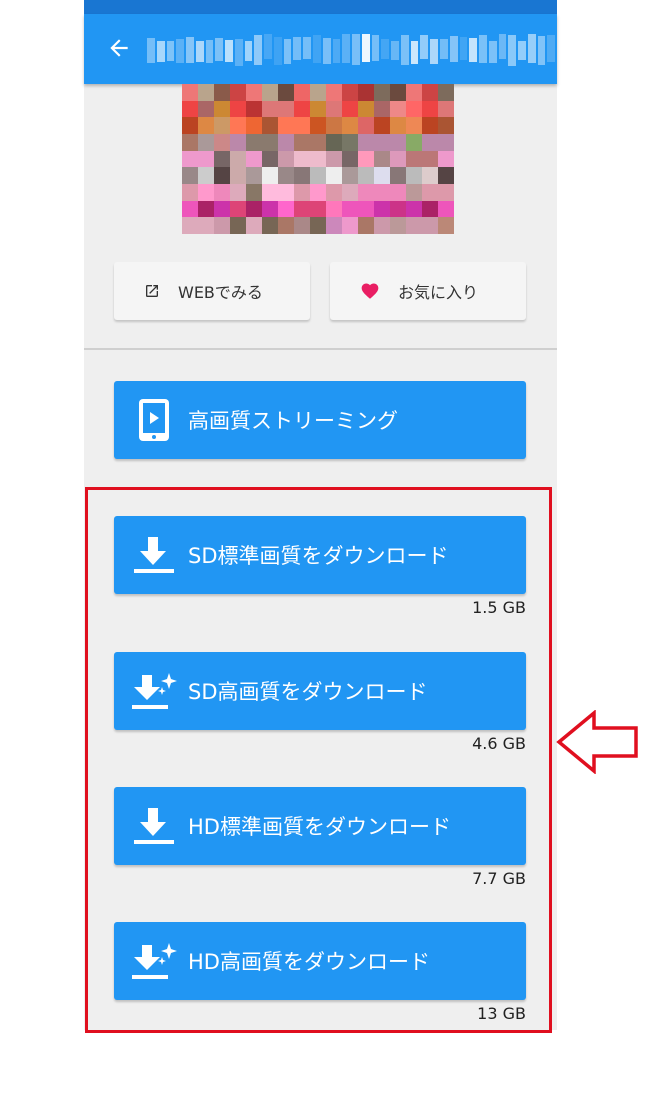 This screenshot has height=1104, width=650. What do you see at coordinates (320, 349) in the screenshot?
I see `section-divider` at bounding box center [320, 349].